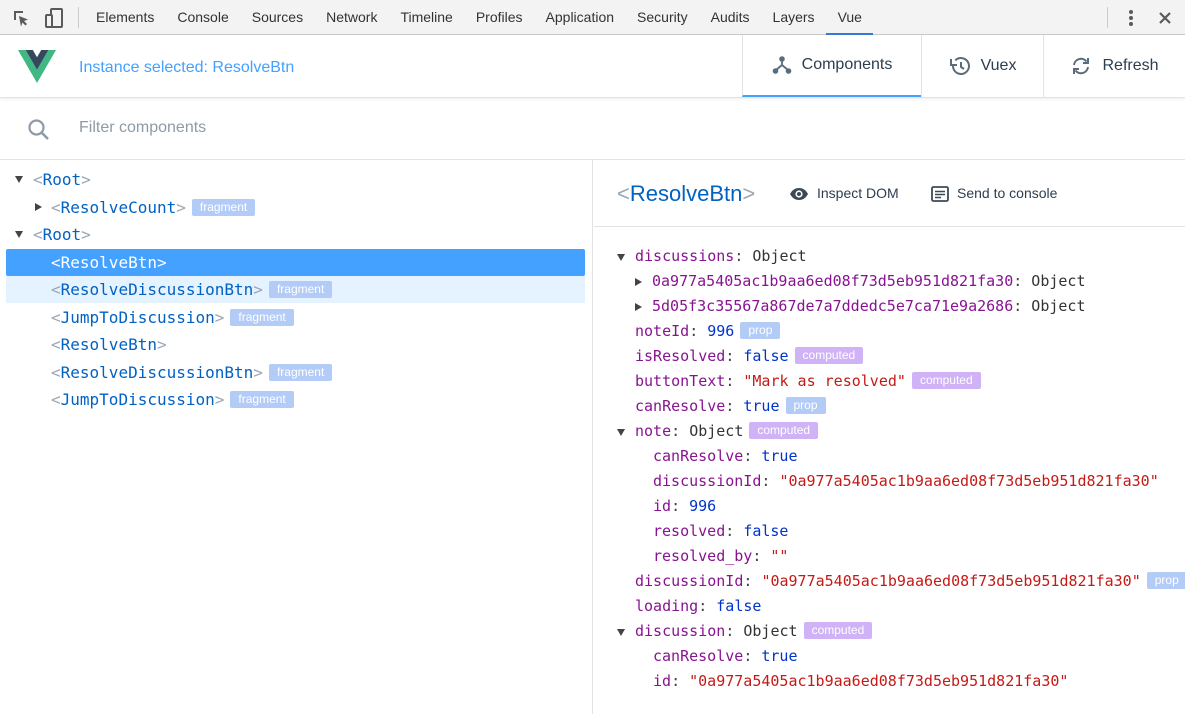  I want to click on data-field-row: discussion: Object computed, so click(754, 631).